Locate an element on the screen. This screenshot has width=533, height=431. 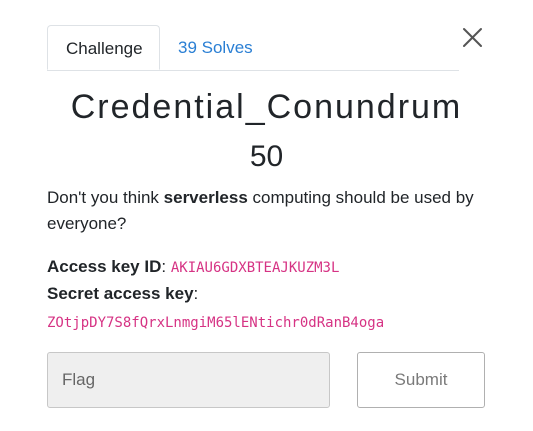
access-key-colon: : is located at coordinates (164, 266).